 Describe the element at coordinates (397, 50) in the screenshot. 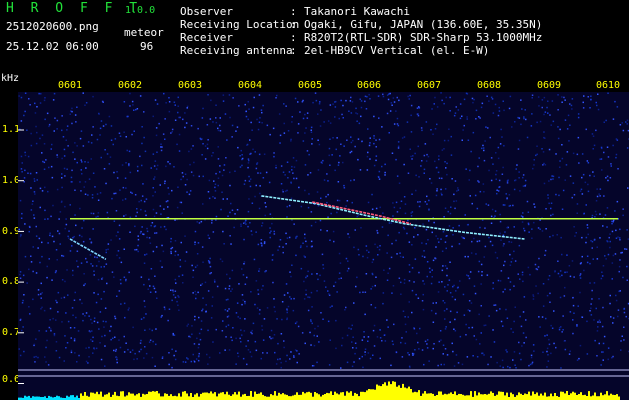

I see `info-value: 2el-HB9CV Vertical (el. E-W)` at that location.